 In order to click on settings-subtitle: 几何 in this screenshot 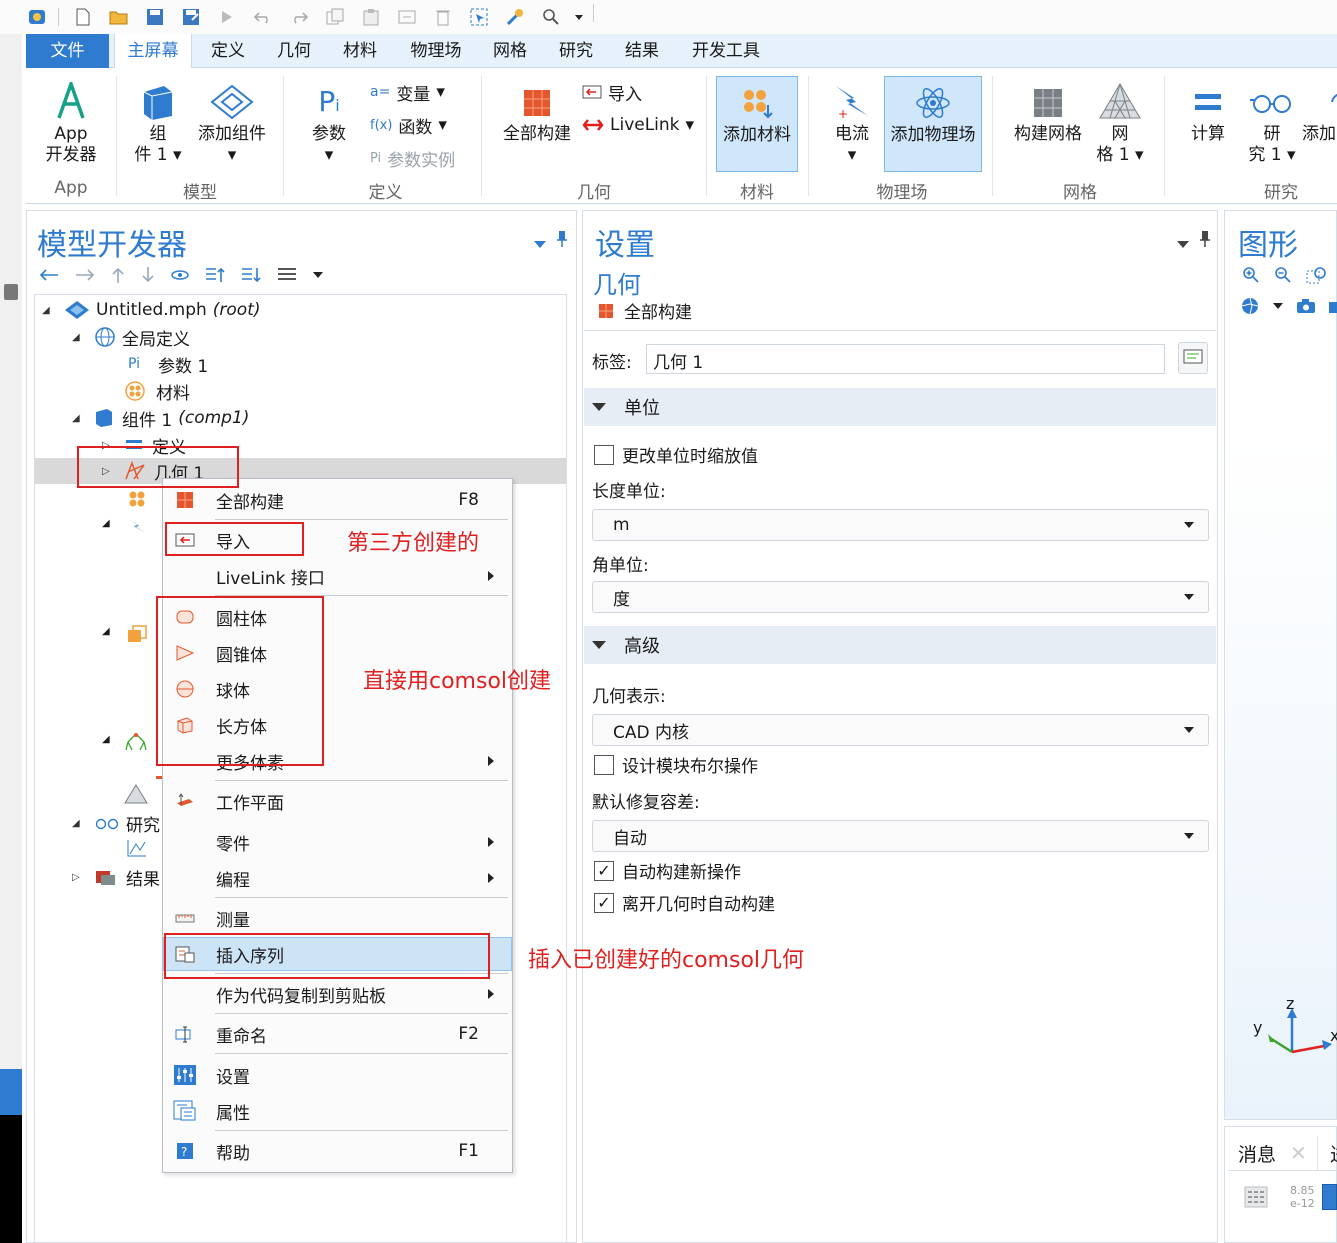, I will do `click(617, 285)`.